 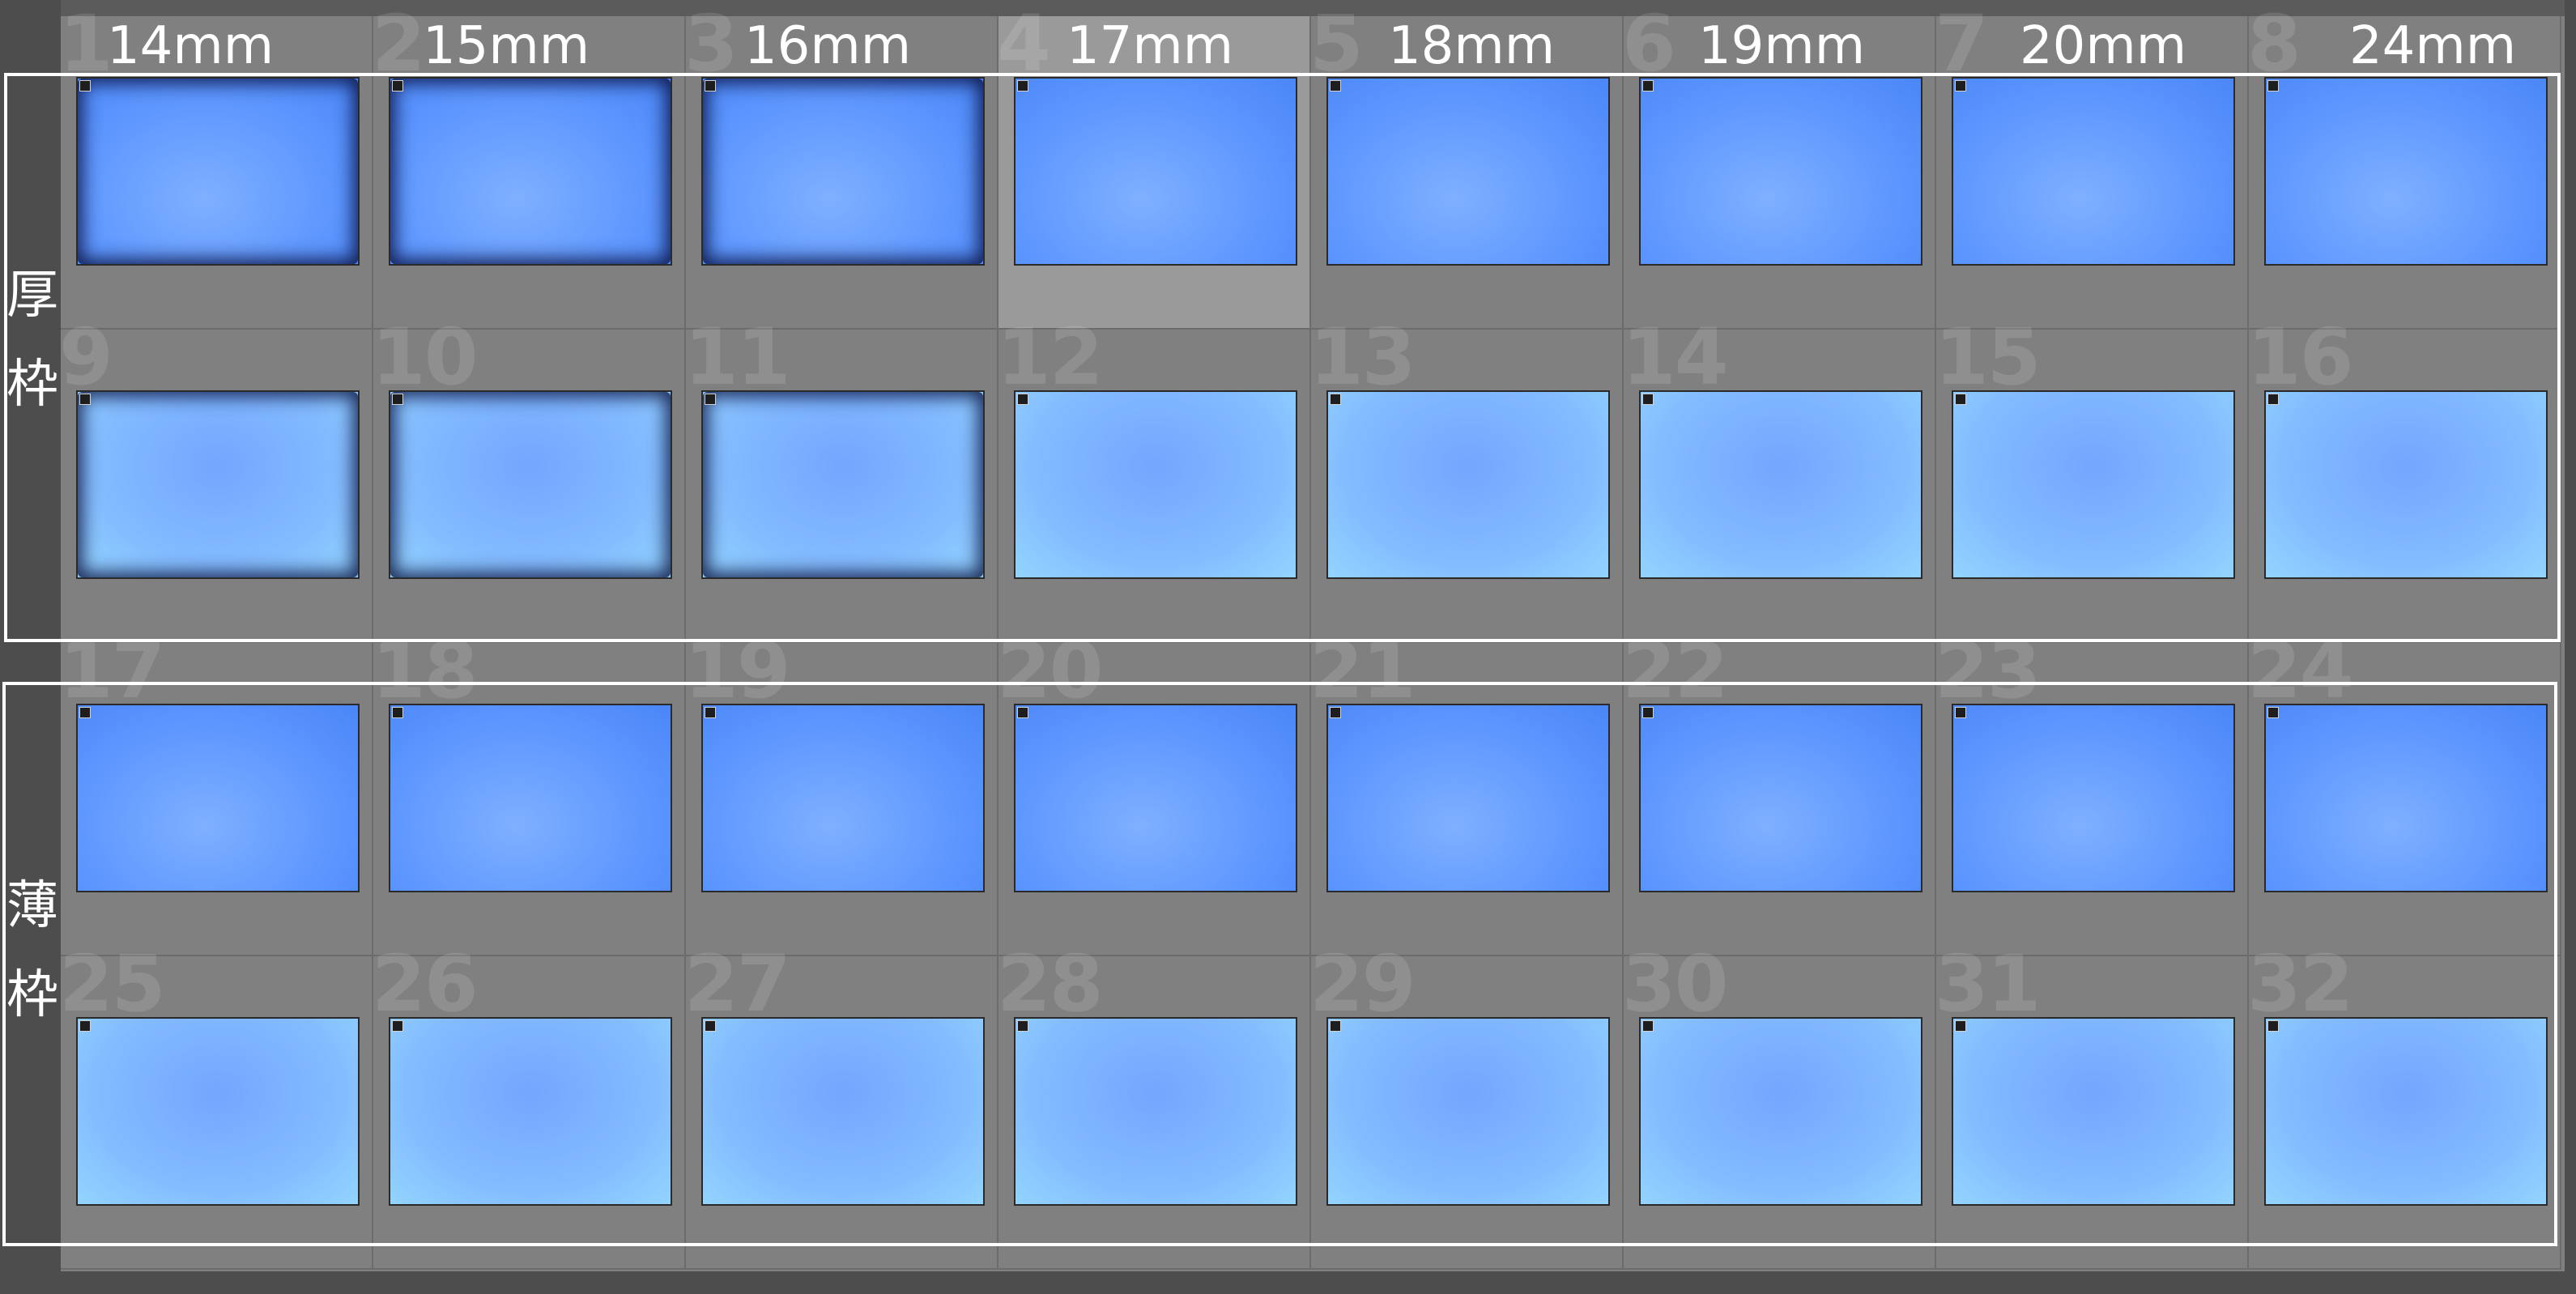 What do you see at coordinates (190, 46) in the screenshot?
I see `column-focal-length-label: 14mm` at bounding box center [190, 46].